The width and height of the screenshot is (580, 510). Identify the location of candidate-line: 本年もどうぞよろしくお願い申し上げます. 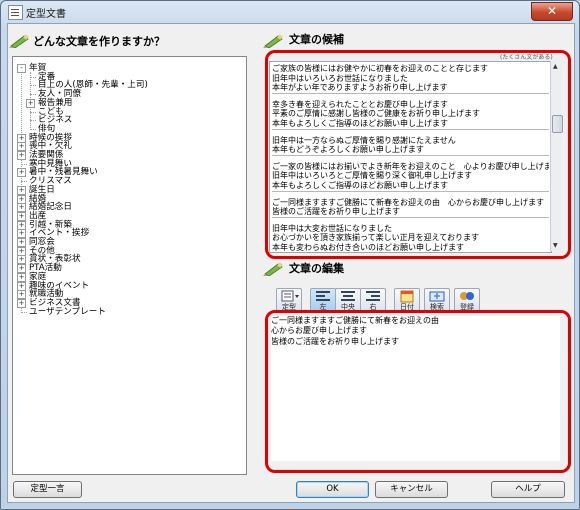
(348, 150).